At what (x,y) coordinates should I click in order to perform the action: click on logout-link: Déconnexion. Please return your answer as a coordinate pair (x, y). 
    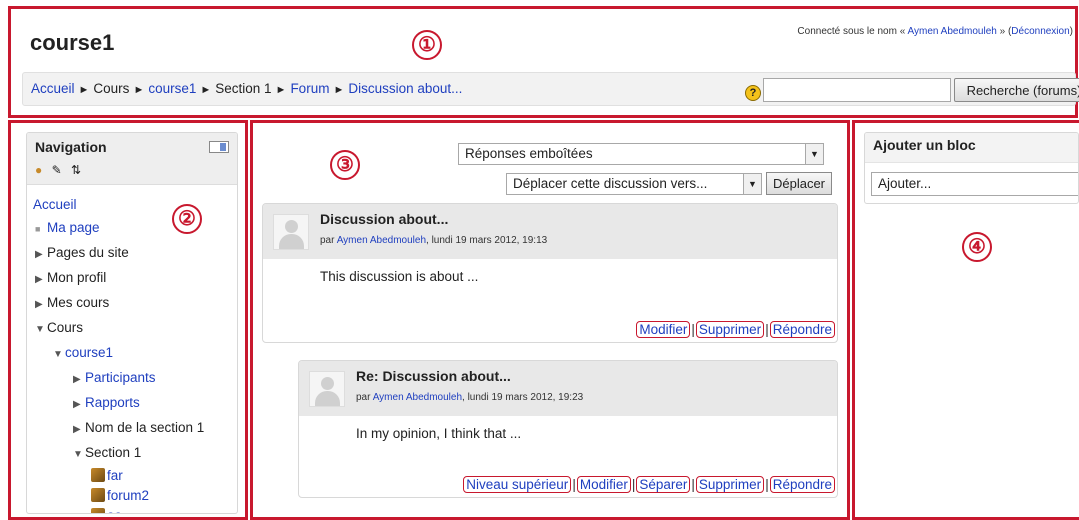
    Looking at the image, I should click on (1040, 31).